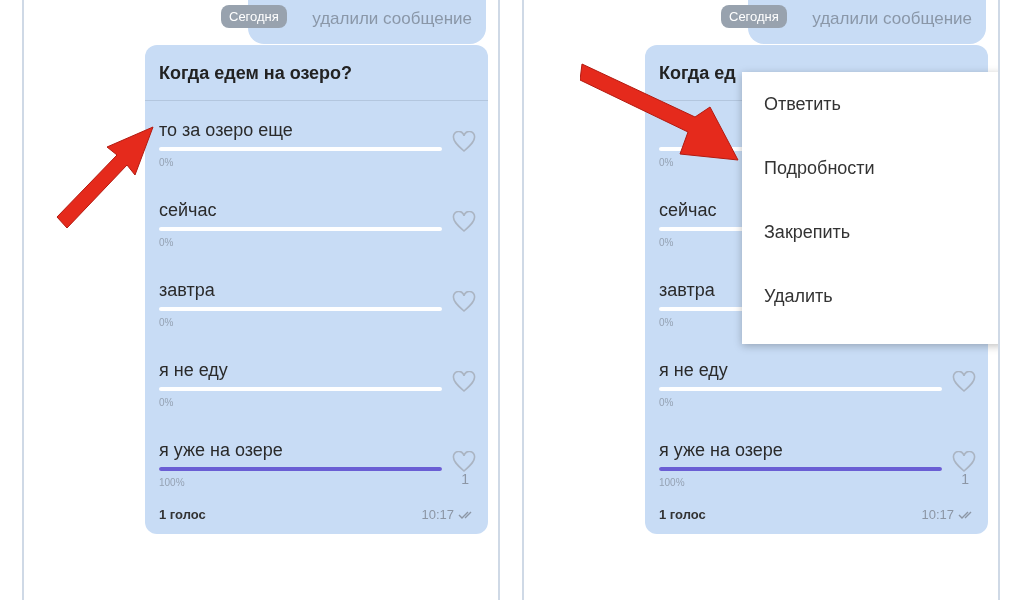 The width and height of the screenshot is (1023, 600). Describe the element at coordinates (870, 174) in the screenshot. I see `menu-item: Подробности` at that location.